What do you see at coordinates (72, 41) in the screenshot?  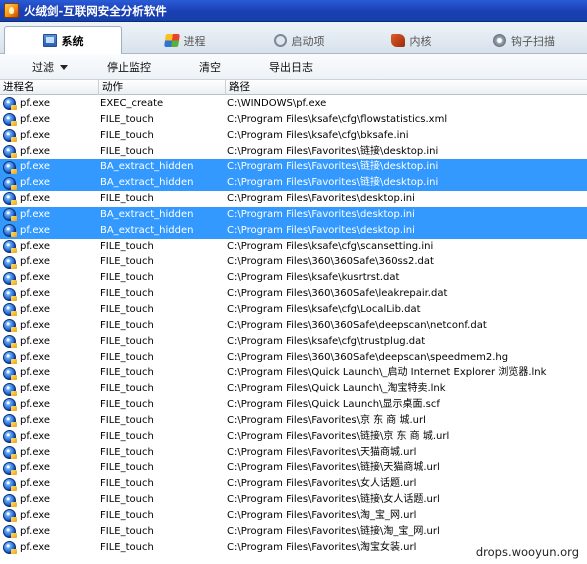 I see `tab-label: 系统` at bounding box center [72, 41].